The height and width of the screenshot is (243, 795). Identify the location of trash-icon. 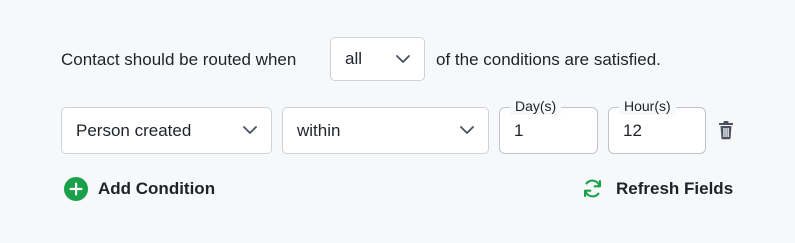
(726, 132).